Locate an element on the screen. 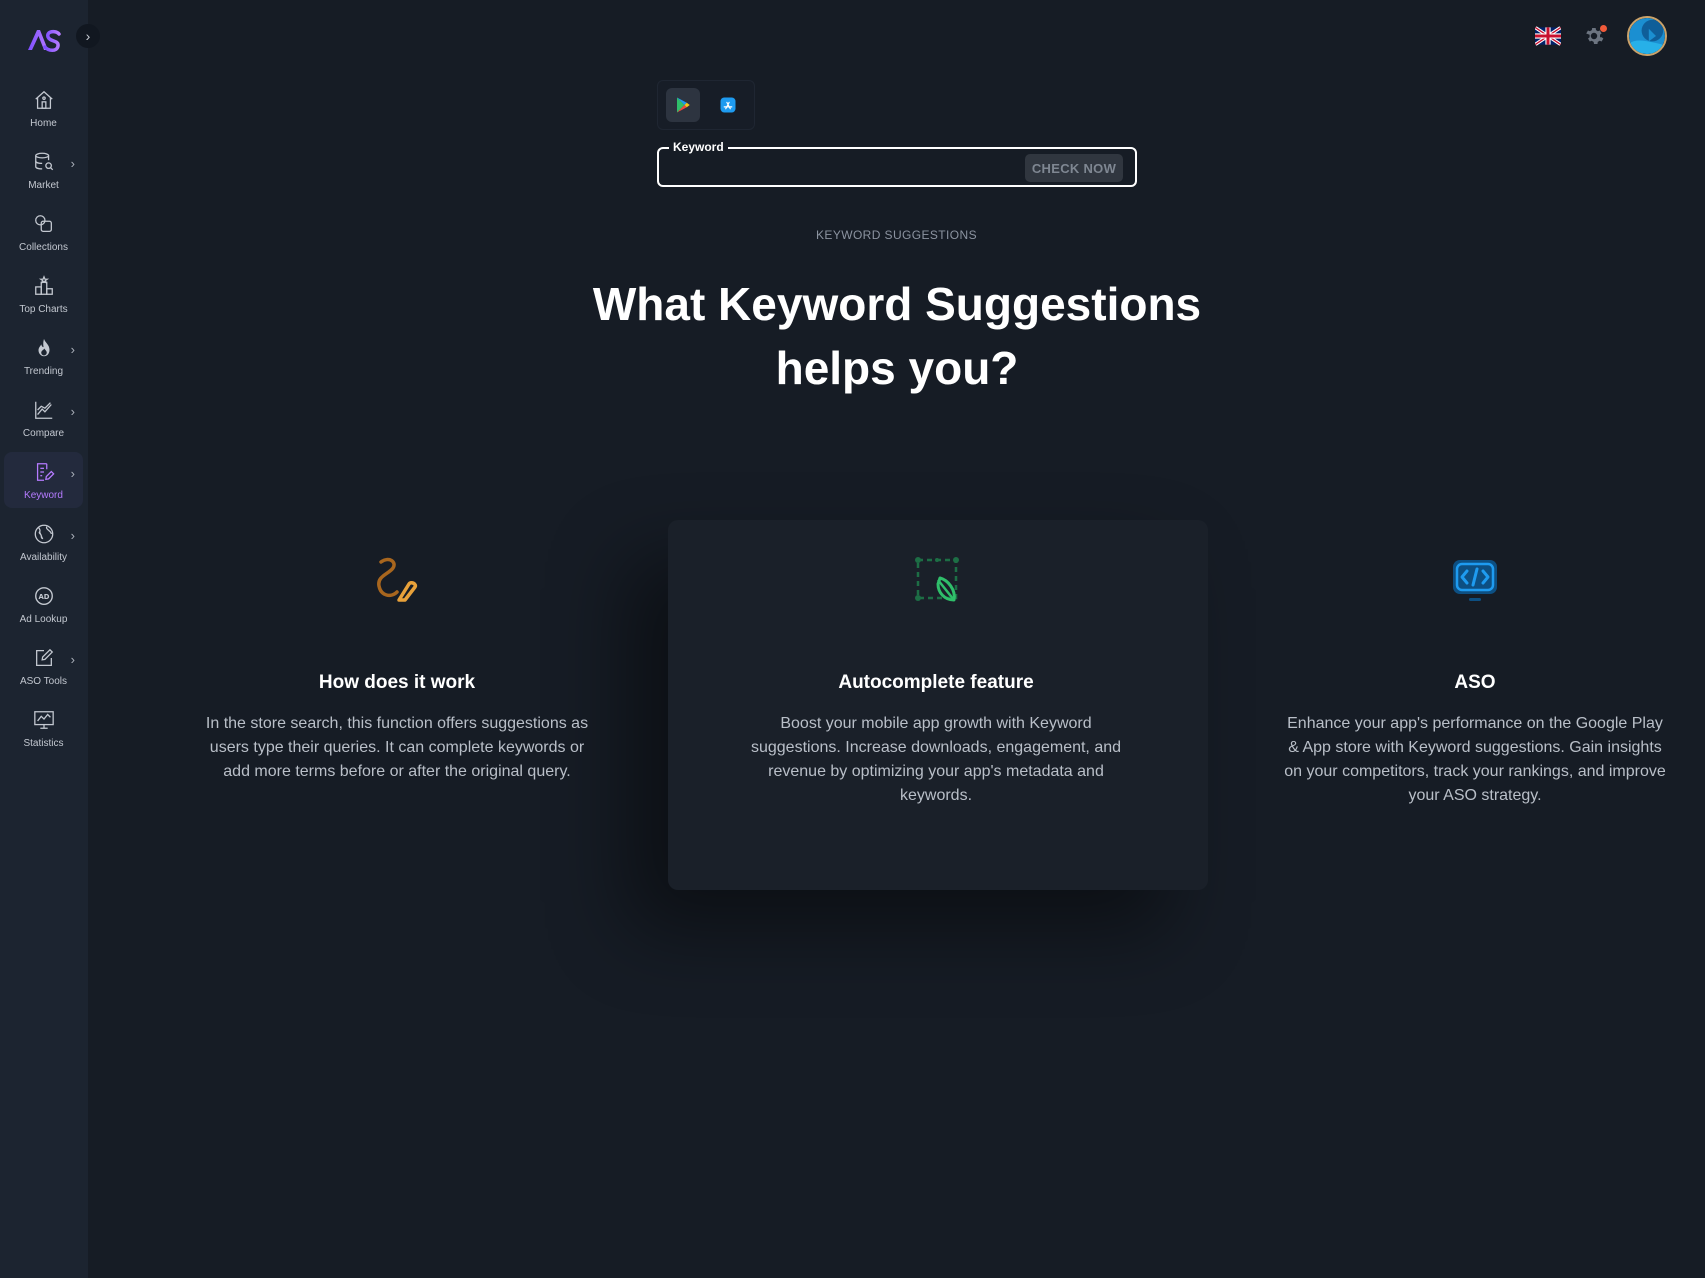  google-play-icon is located at coordinates (683, 105).